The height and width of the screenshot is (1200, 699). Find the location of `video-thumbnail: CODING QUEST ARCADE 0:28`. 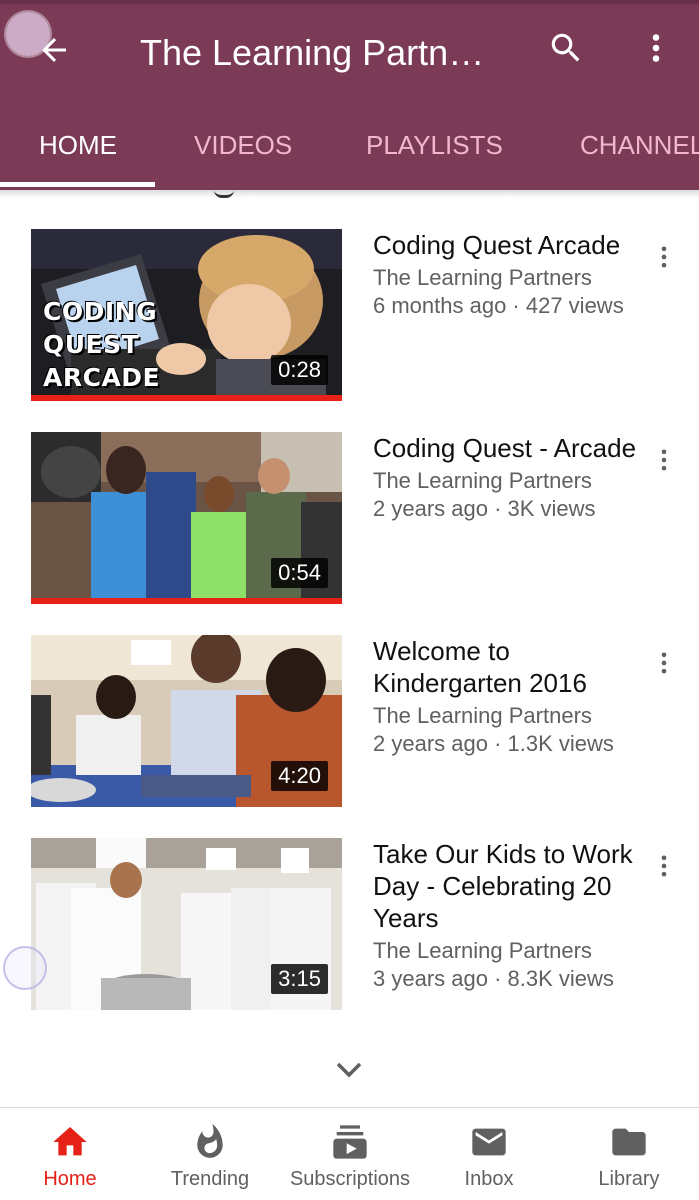

video-thumbnail: CODING QUEST ARCADE 0:28 is located at coordinates (186, 315).